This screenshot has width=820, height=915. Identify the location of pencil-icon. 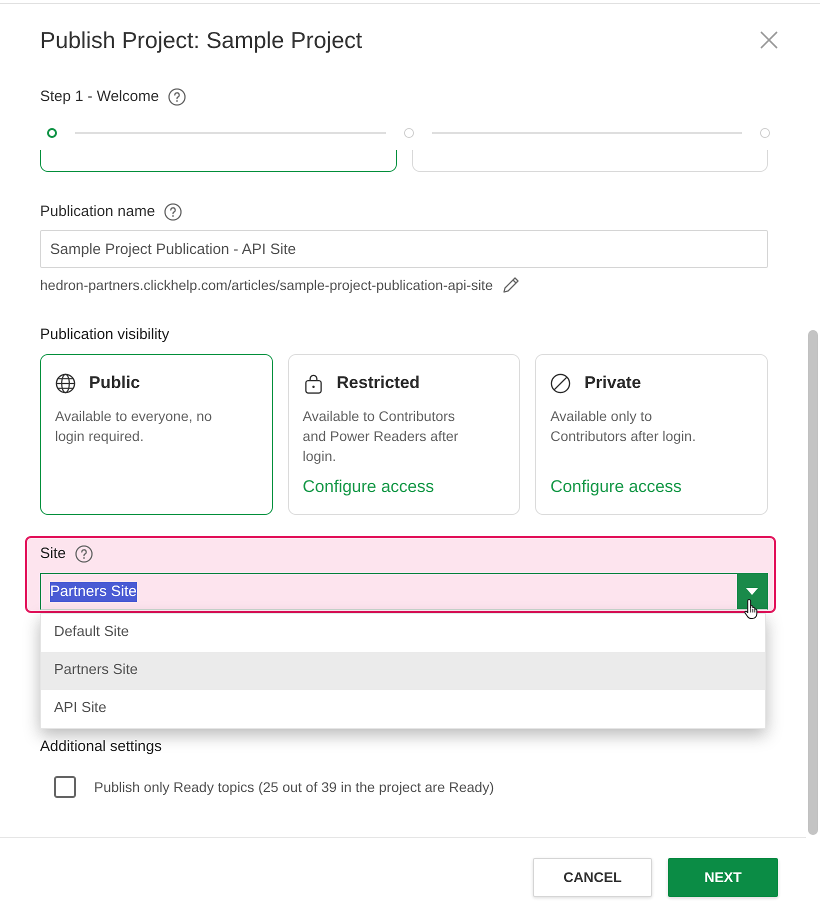
(510, 285).